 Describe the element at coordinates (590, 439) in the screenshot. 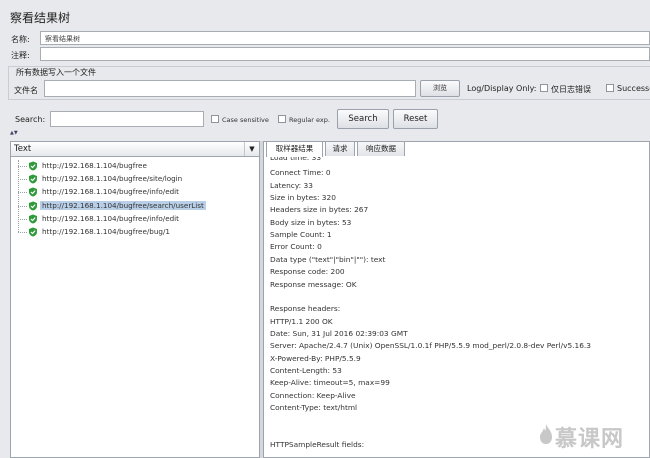

I see `watermark-text: 慕课网` at that location.